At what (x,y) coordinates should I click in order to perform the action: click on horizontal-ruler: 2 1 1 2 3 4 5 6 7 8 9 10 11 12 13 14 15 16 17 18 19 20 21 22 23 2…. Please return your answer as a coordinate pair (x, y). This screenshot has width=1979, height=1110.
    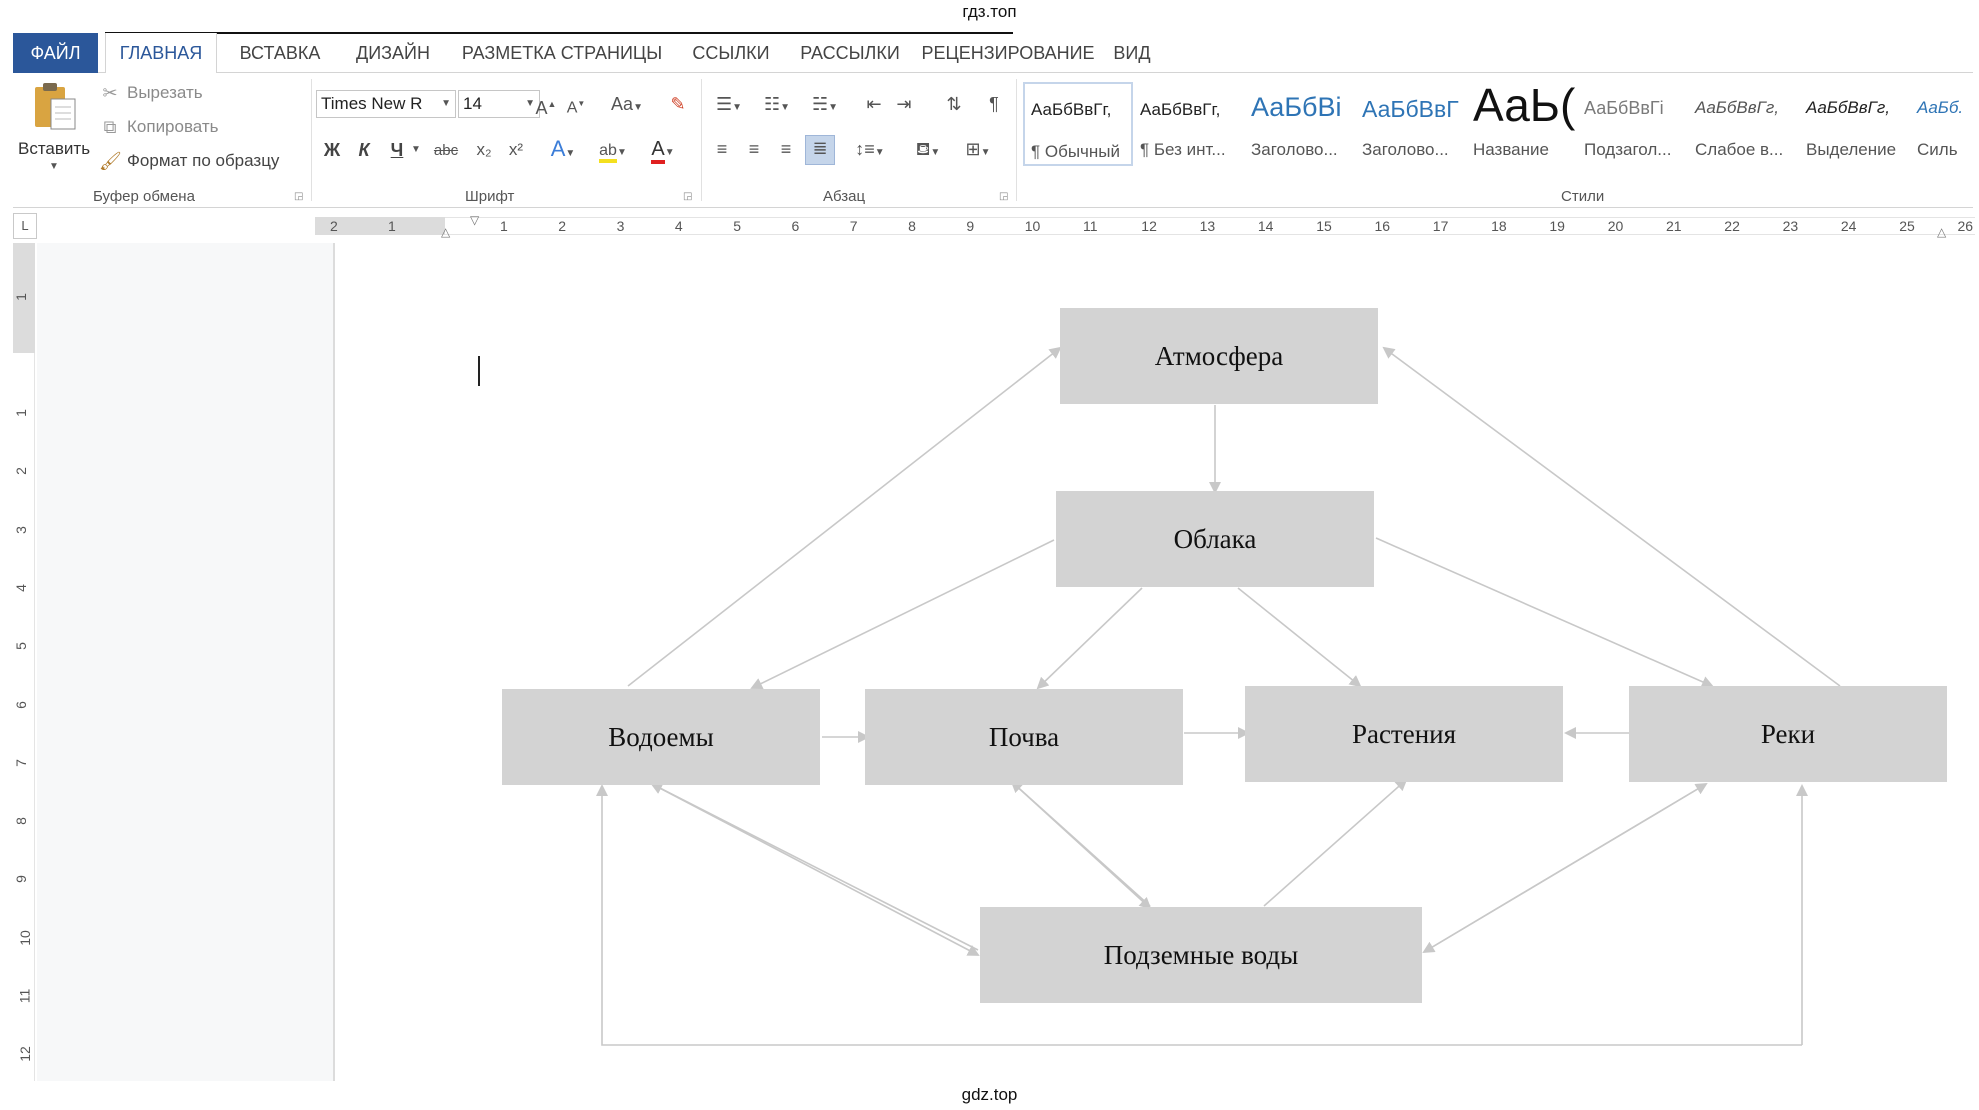
    Looking at the image, I should click on (1145, 226).